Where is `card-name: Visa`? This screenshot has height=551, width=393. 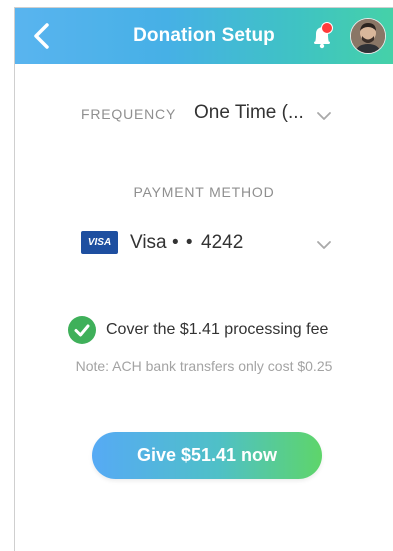
card-name: Visa is located at coordinates (148, 242).